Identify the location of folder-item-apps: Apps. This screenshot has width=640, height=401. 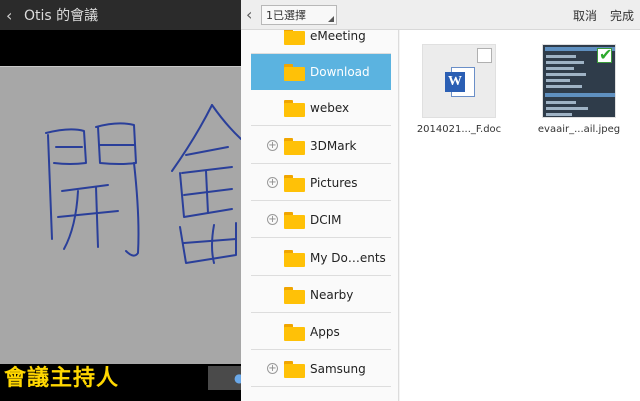
(321, 332).